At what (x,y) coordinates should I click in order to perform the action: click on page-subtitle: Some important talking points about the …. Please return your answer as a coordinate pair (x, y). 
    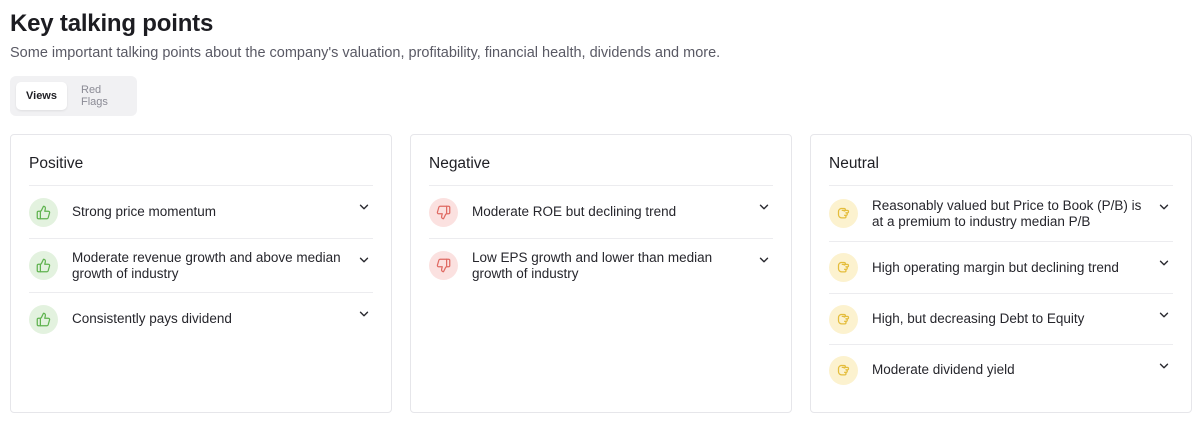
    Looking at the image, I should click on (365, 53).